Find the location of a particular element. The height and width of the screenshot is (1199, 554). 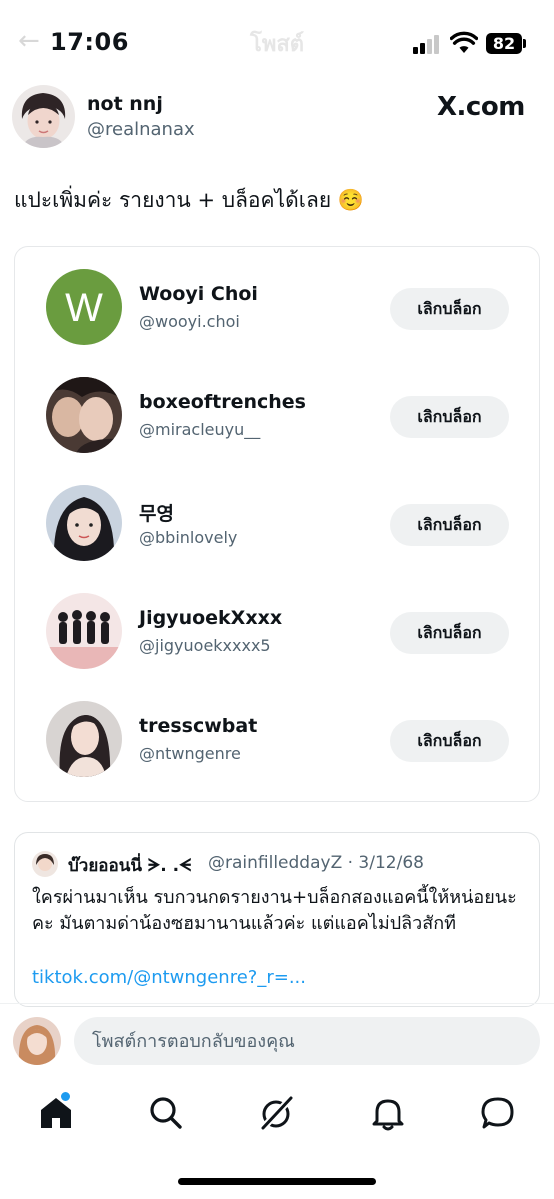

blocked-row: 무영 @bbinlovely เลิกบล็อก is located at coordinates (277, 525).